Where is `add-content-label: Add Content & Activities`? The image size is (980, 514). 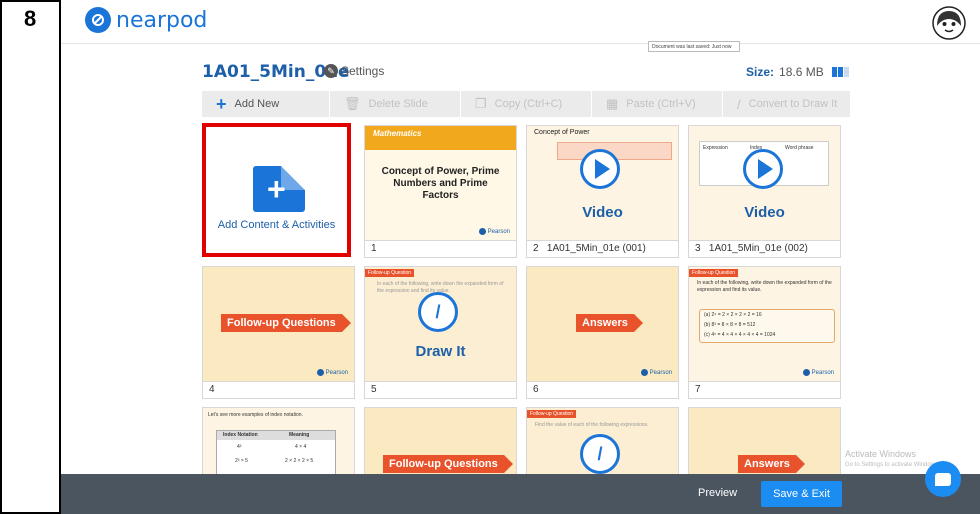 add-content-label: Add Content & Activities is located at coordinates (276, 225).